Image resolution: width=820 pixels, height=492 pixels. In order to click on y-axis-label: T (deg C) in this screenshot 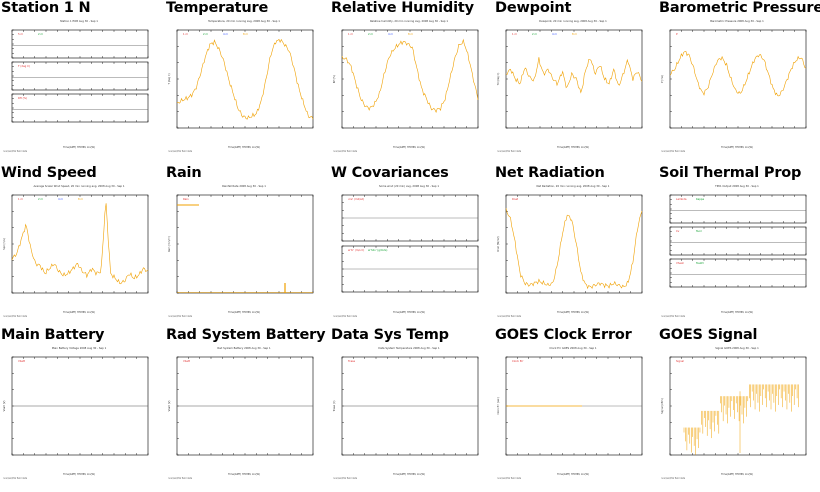, I will do `click(169, 78)`.